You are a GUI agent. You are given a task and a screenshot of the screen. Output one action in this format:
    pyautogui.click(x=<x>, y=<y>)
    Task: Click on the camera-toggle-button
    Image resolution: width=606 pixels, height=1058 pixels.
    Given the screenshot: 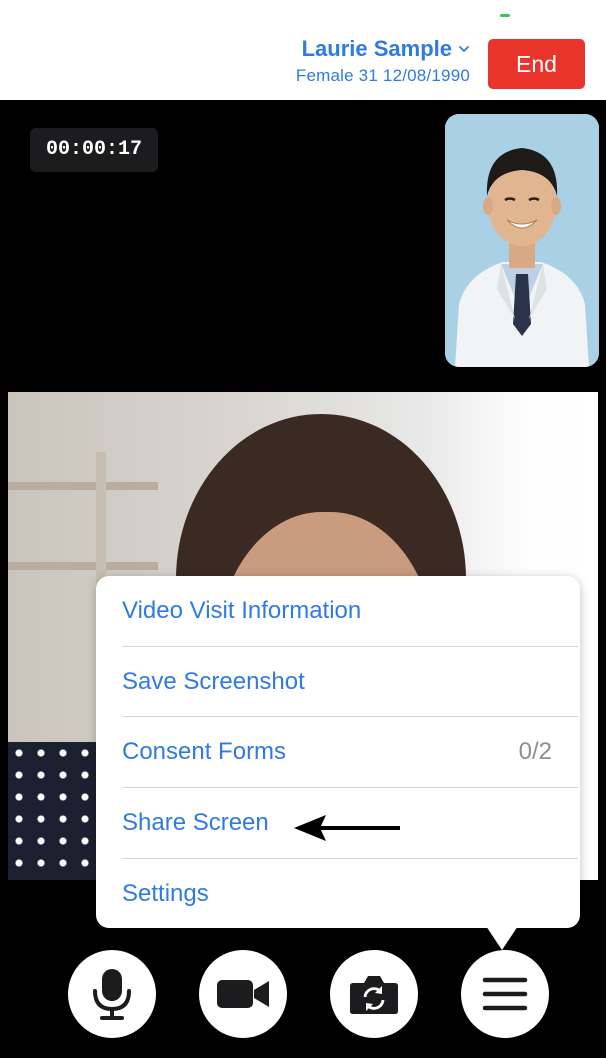 What is the action you would take?
    pyautogui.click(x=243, y=994)
    